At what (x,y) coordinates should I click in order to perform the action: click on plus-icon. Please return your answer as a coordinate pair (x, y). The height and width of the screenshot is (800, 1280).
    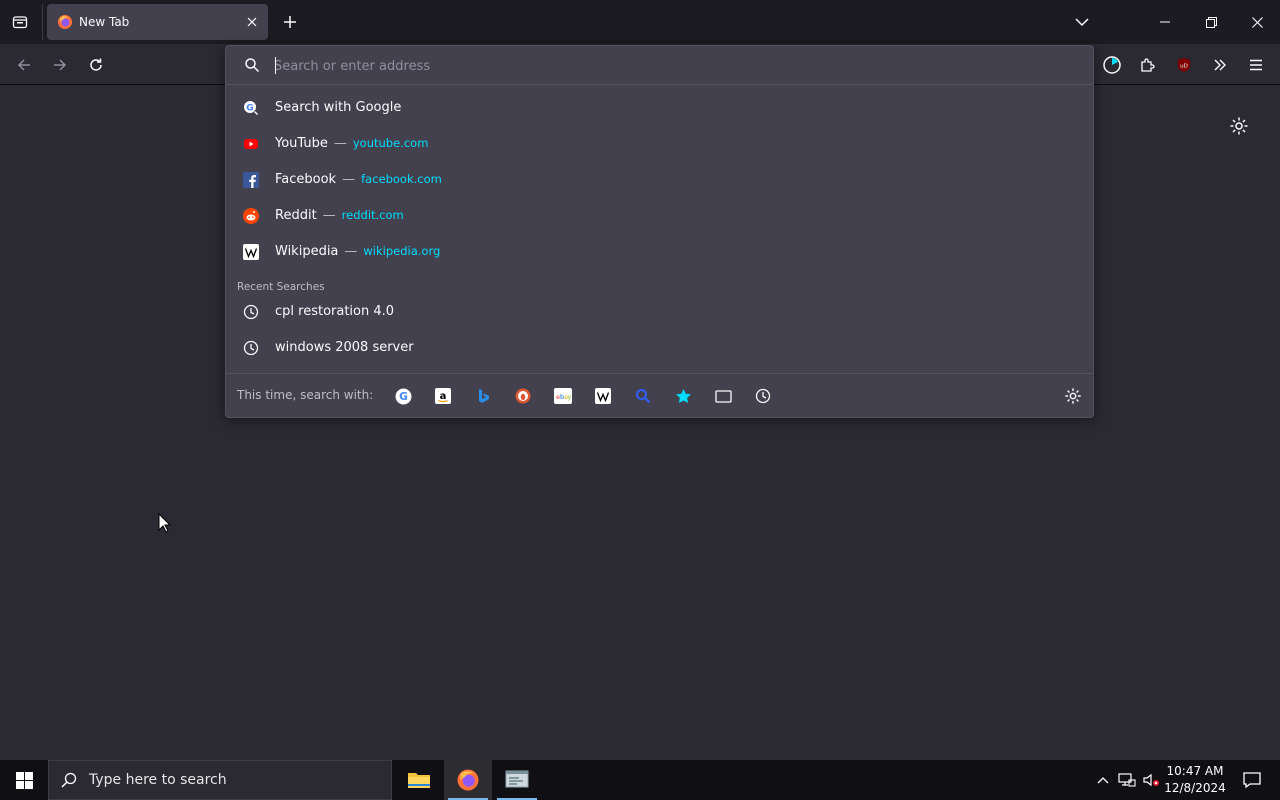
    Looking at the image, I should click on (290, 22).